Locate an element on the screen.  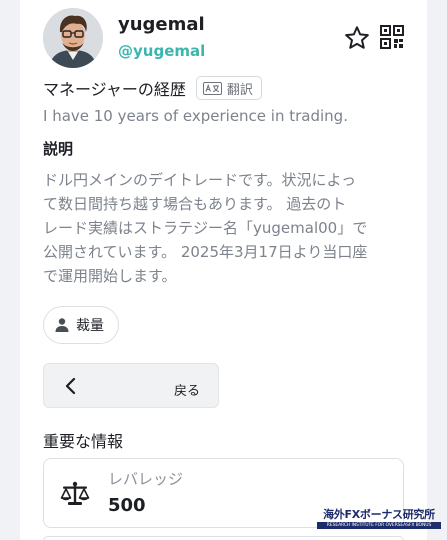
leverage-label: レバレッジ is located at coordinates (146, 479).